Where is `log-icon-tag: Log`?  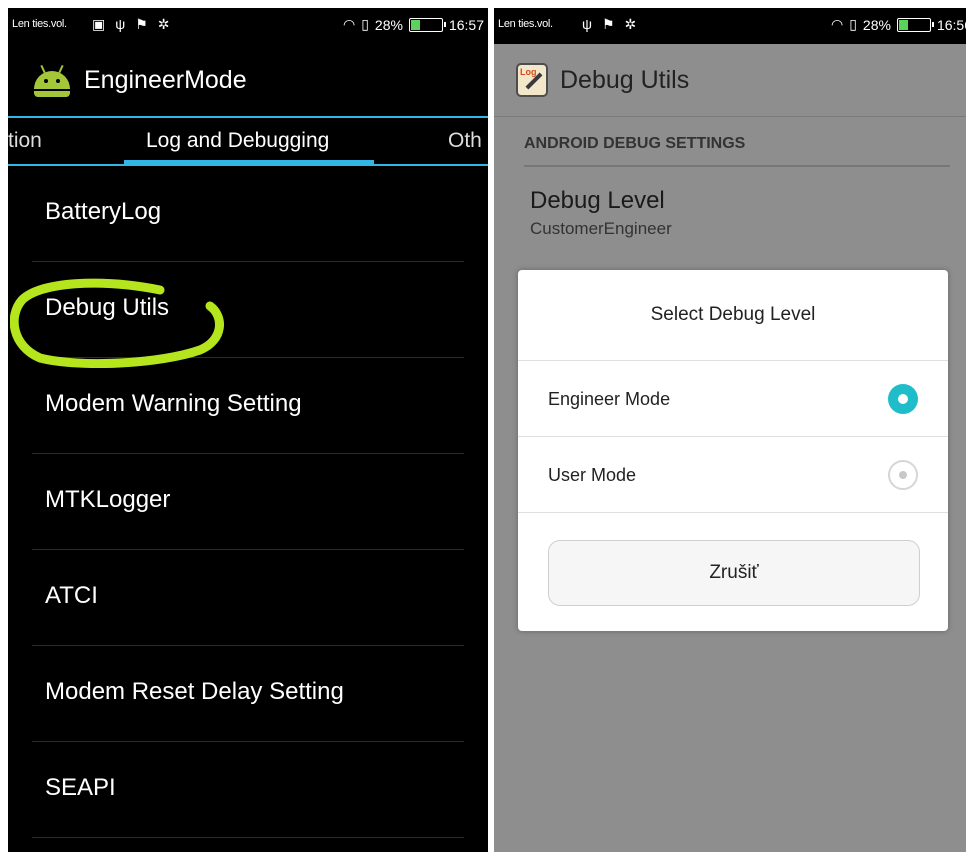 log-icon-tag: Log is located at coordinates (528, 72).